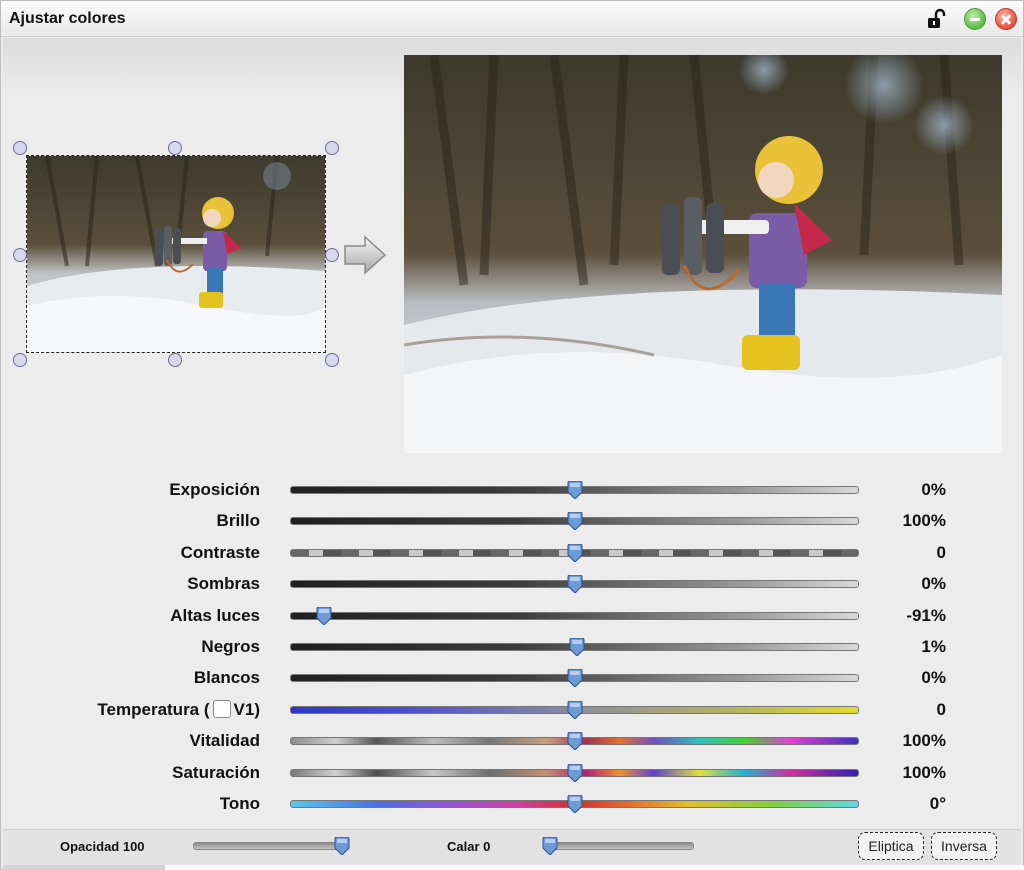  What do you see at coordinates (175, 148) in the screenshot?
I see `selection-handle-top` at bounding box center [175, 148].